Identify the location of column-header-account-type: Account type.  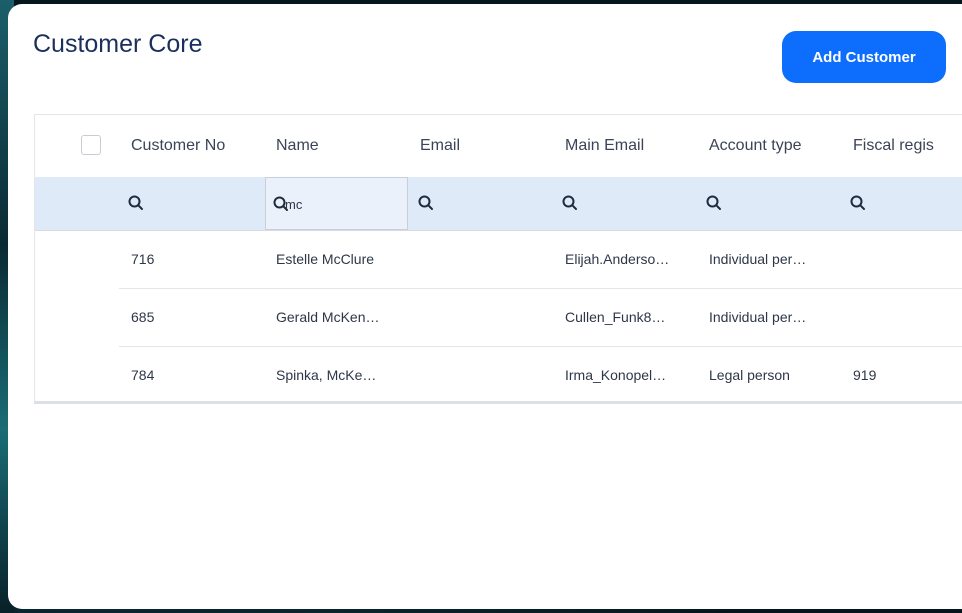
(755, 146).